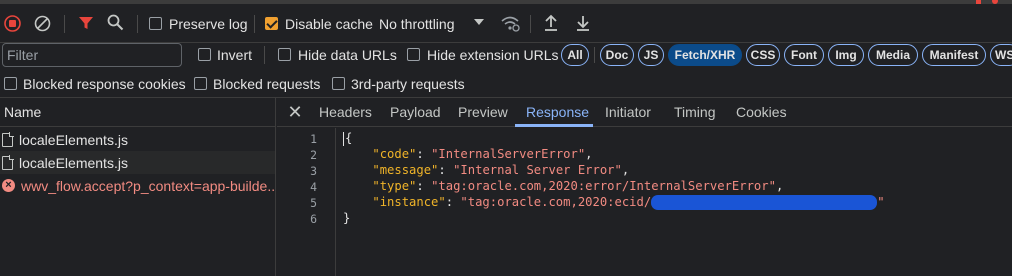 The image size is (1012, 276). What do you see at coordinates (846, 55) in the screenshot?
I see `type-filter-img: Img` at bounding box center [846, 55].